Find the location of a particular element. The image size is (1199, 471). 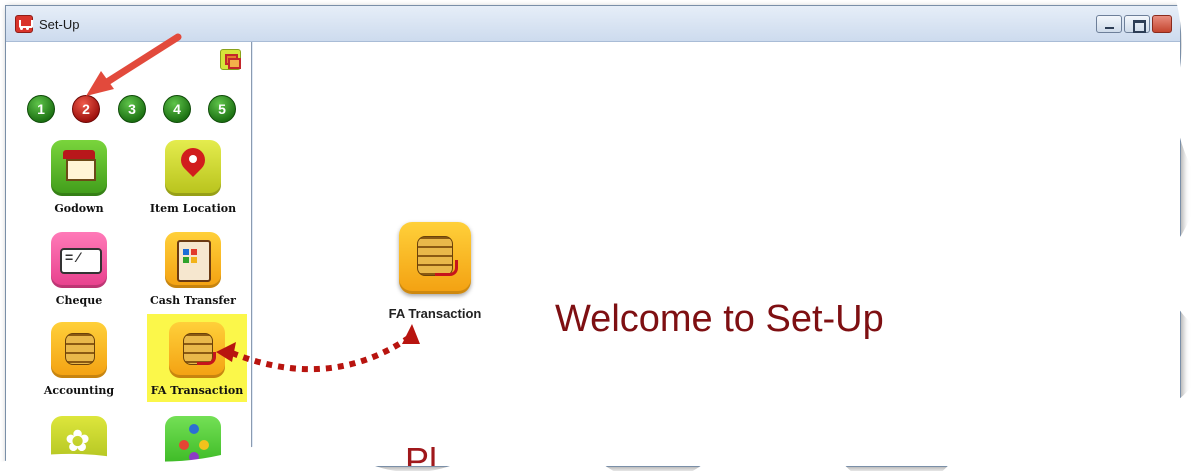

network-icon is located at coordinates (193, 441).